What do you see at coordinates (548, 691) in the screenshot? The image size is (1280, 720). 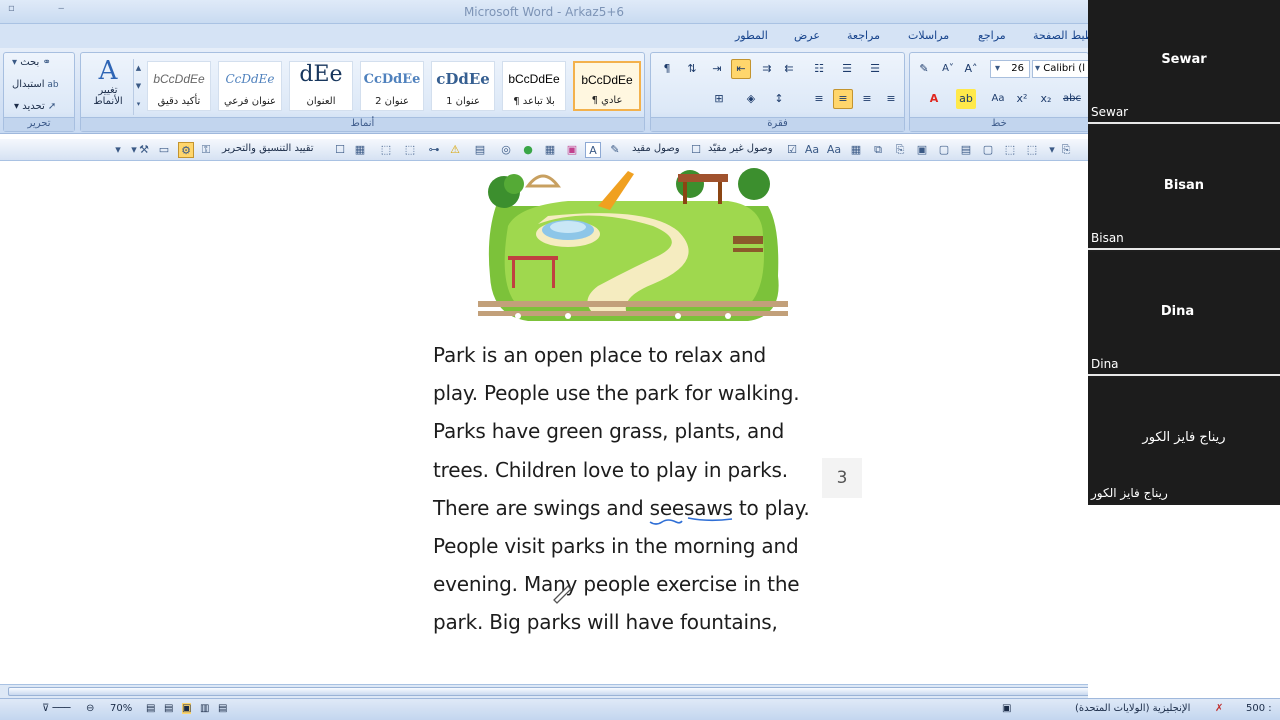 I see `scrollbar-thumb` at bounding box center [548, 691].